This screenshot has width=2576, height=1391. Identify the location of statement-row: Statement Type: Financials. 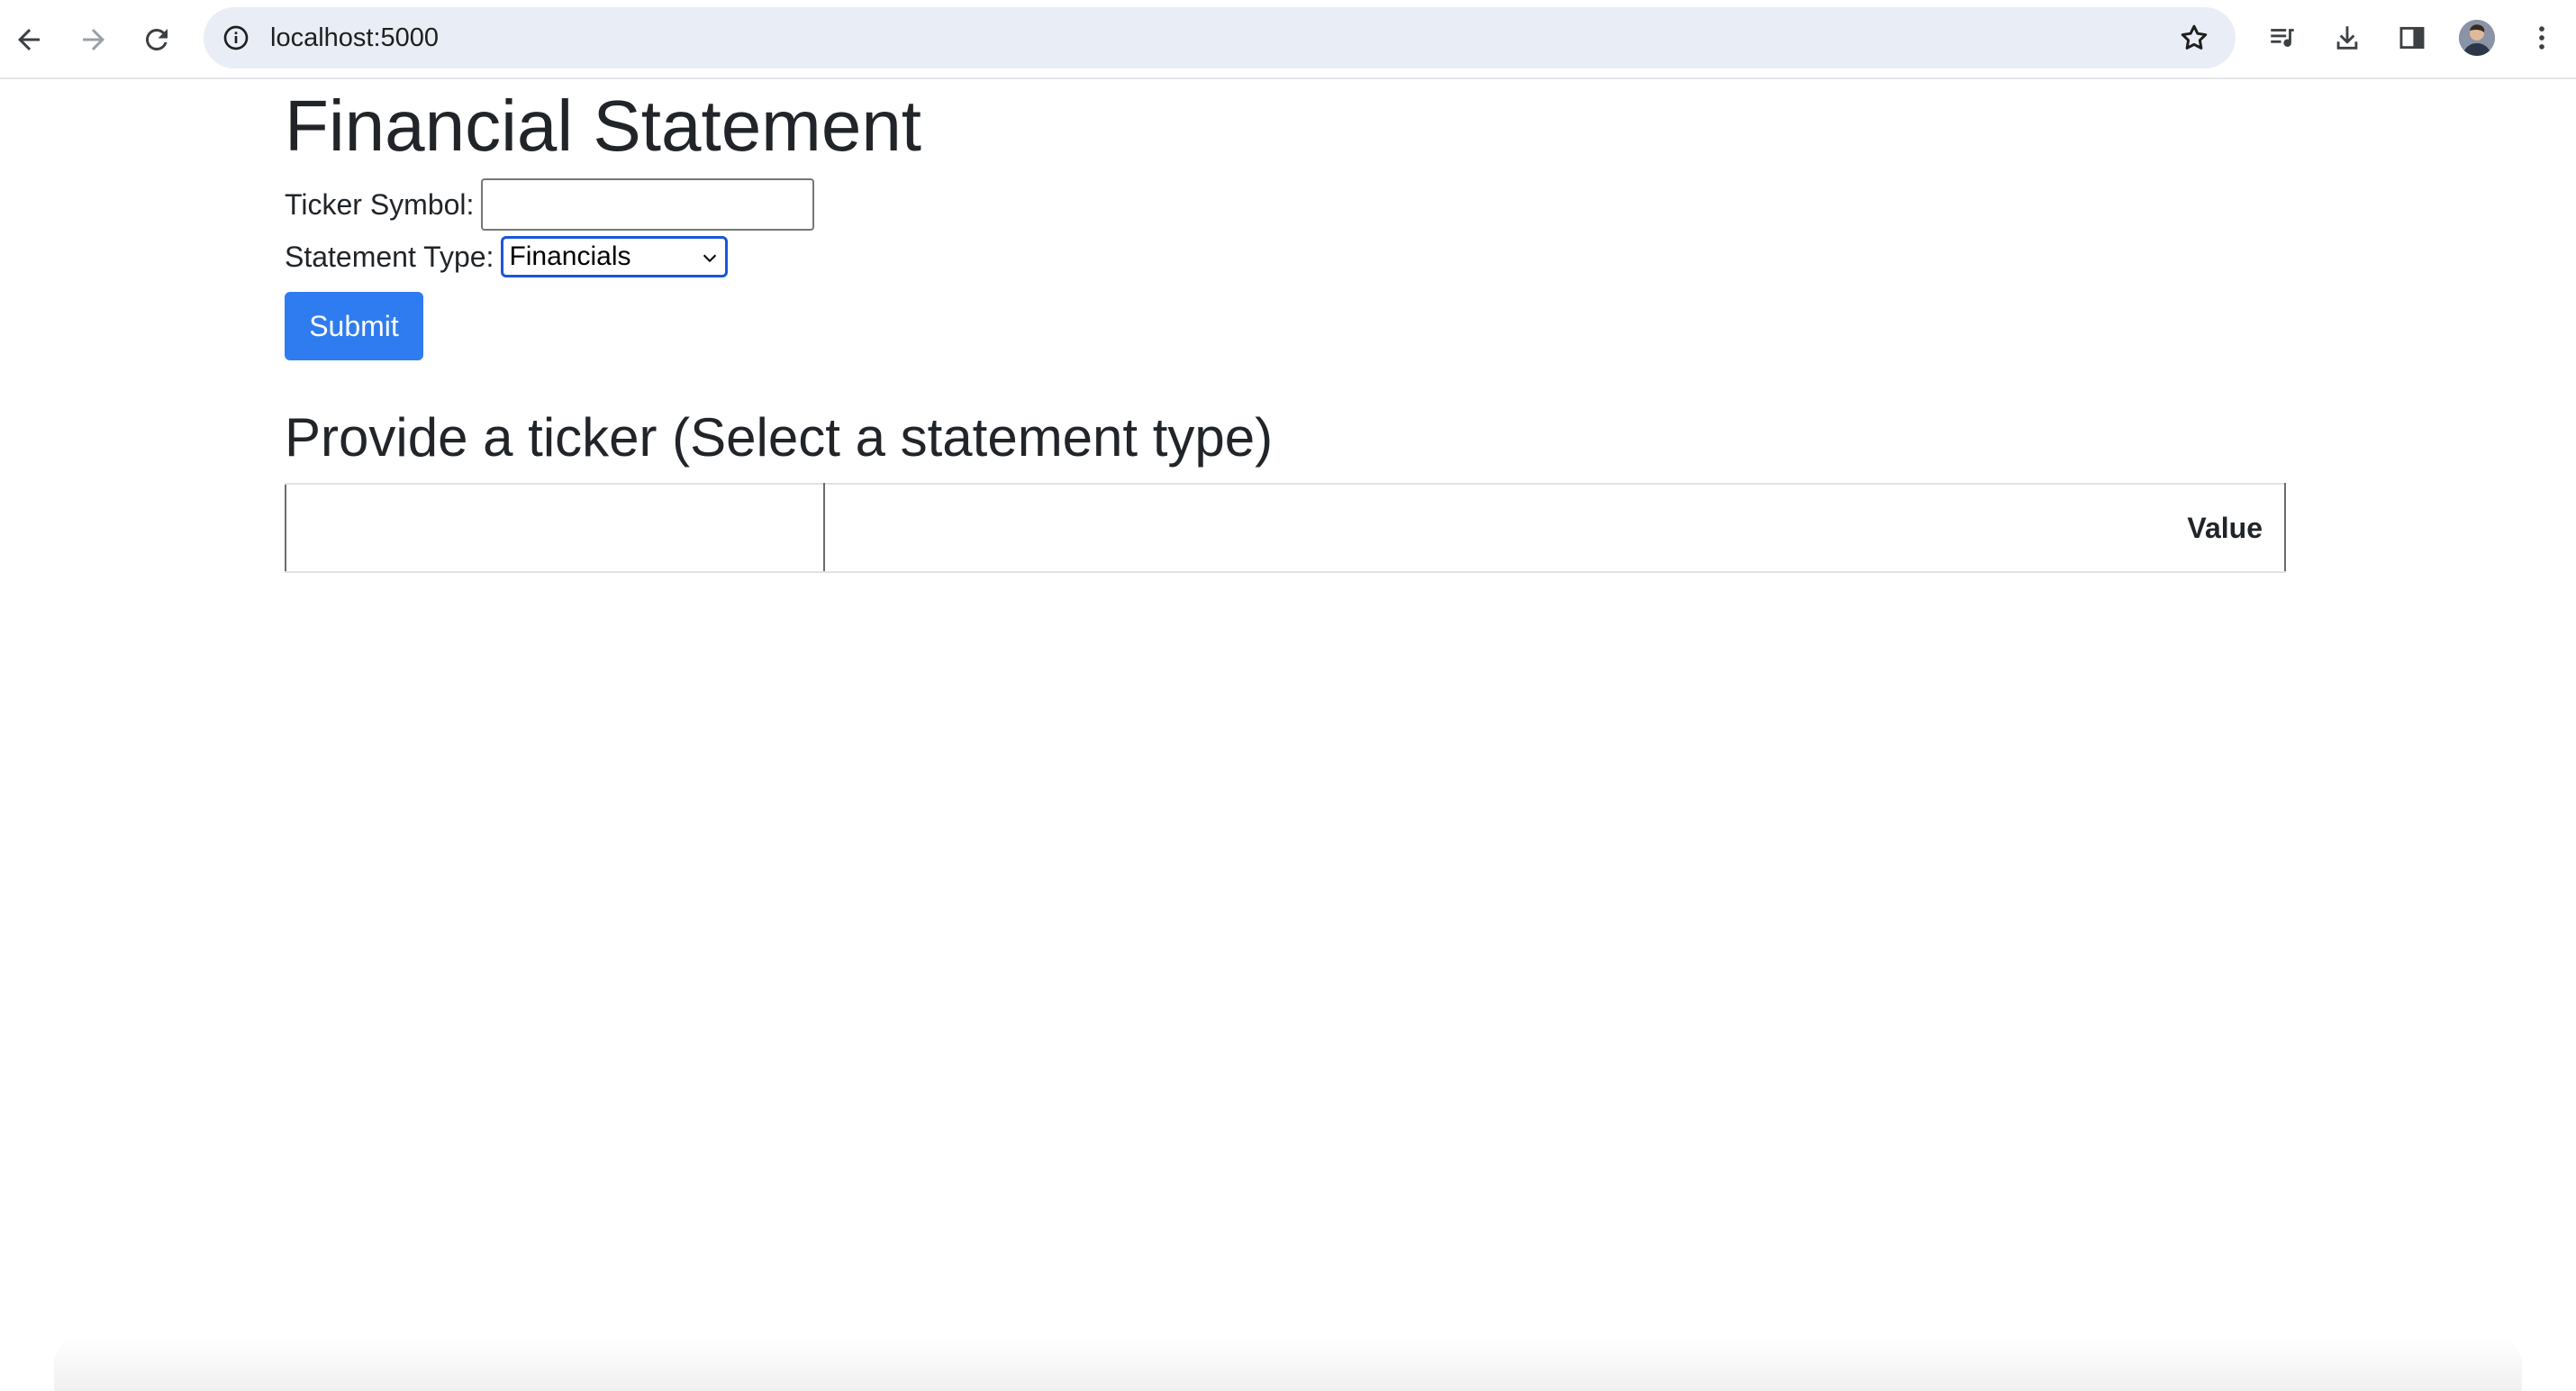
(1285, 256).